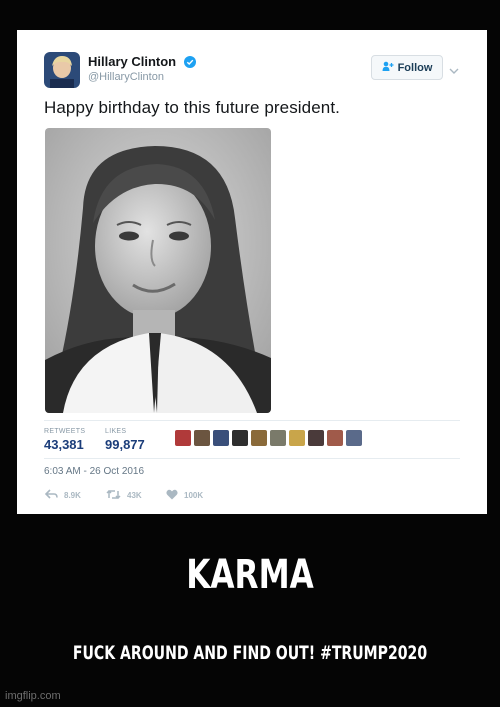 The width and height of the screenshot is (500, 707). What do you see at coordinates (250, 575) in the screenshot?
I see `meme-headline: KARMA` at bounding box center [250, 575].